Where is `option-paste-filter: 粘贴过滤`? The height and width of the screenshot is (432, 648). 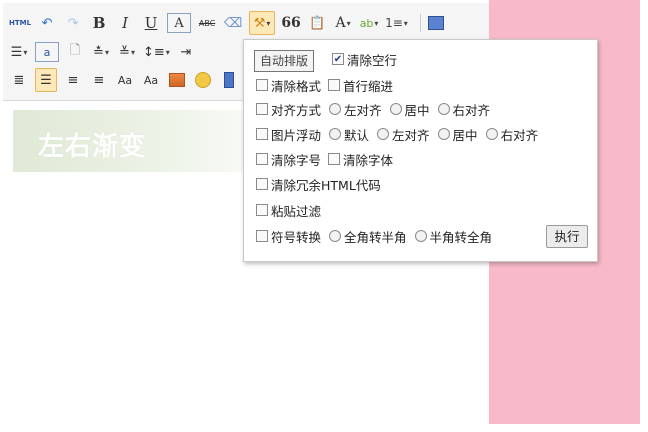 option-paste-filter: 粘贴过滤 is located at coordinates (288, 210).